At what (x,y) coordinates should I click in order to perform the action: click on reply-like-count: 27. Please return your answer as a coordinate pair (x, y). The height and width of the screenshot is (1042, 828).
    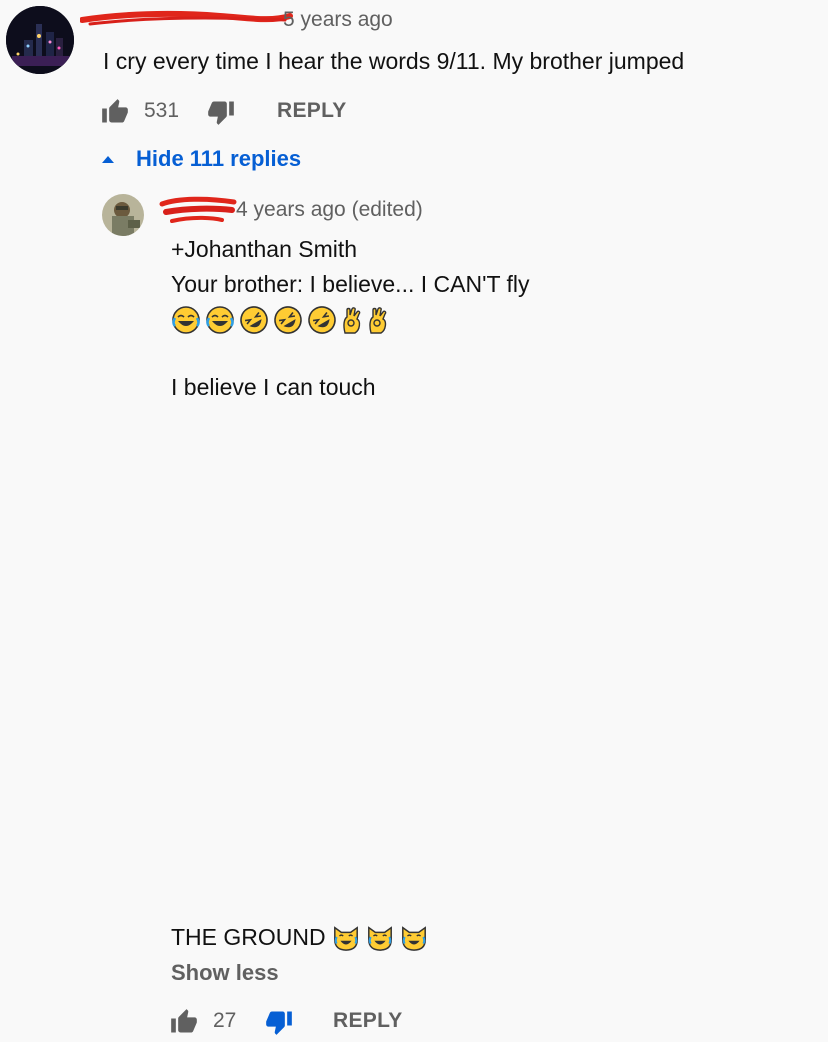
    Looking at the image, I should click on (225, 1020).